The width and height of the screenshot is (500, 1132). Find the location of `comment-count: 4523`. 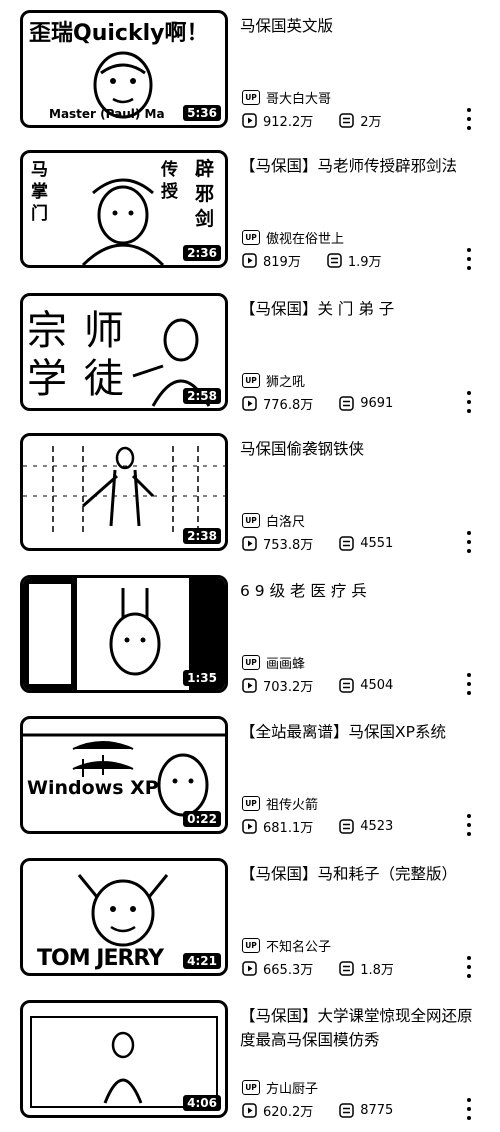

comment-count: 4523 is located at coordinates (366, 826).